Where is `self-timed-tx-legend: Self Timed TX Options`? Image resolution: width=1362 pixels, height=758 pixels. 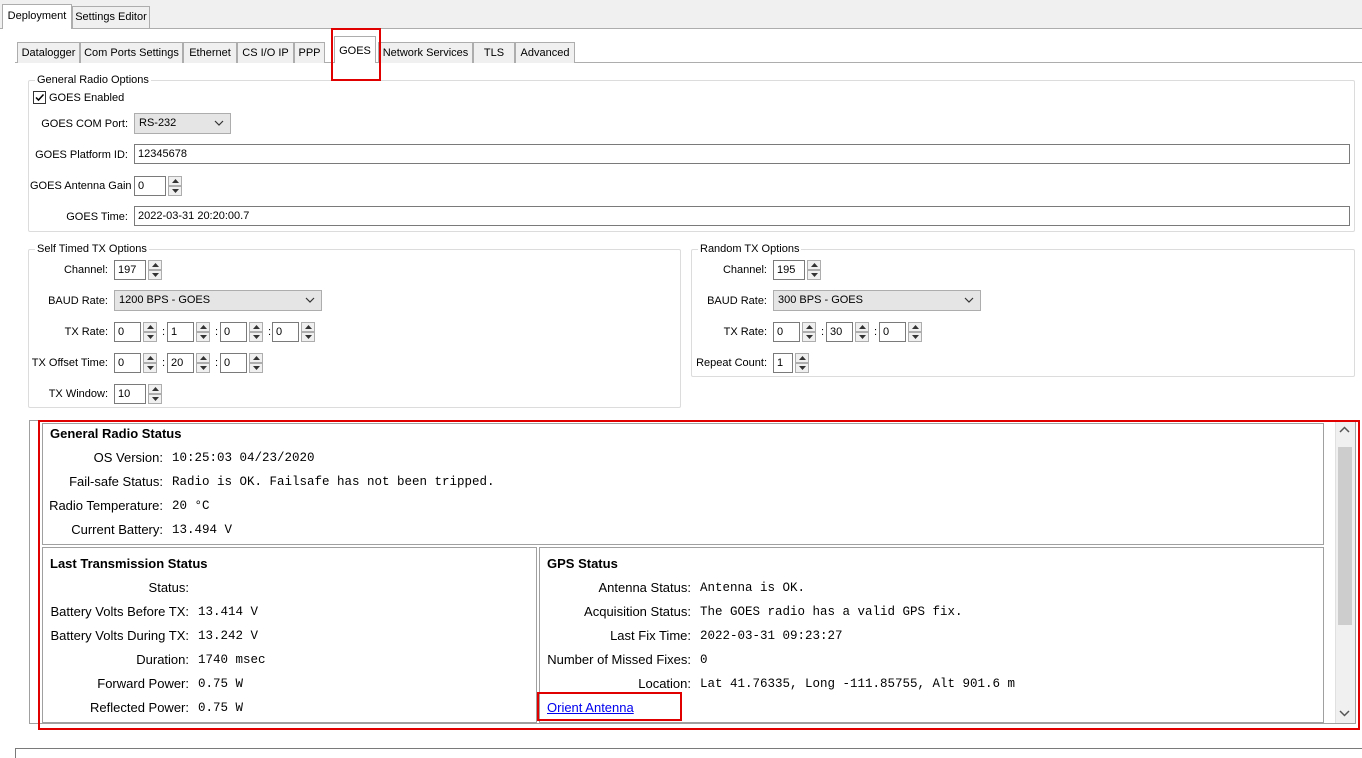
self-timed-tx-legend: Self Timed TX Options is located at coordinates (92, 249).